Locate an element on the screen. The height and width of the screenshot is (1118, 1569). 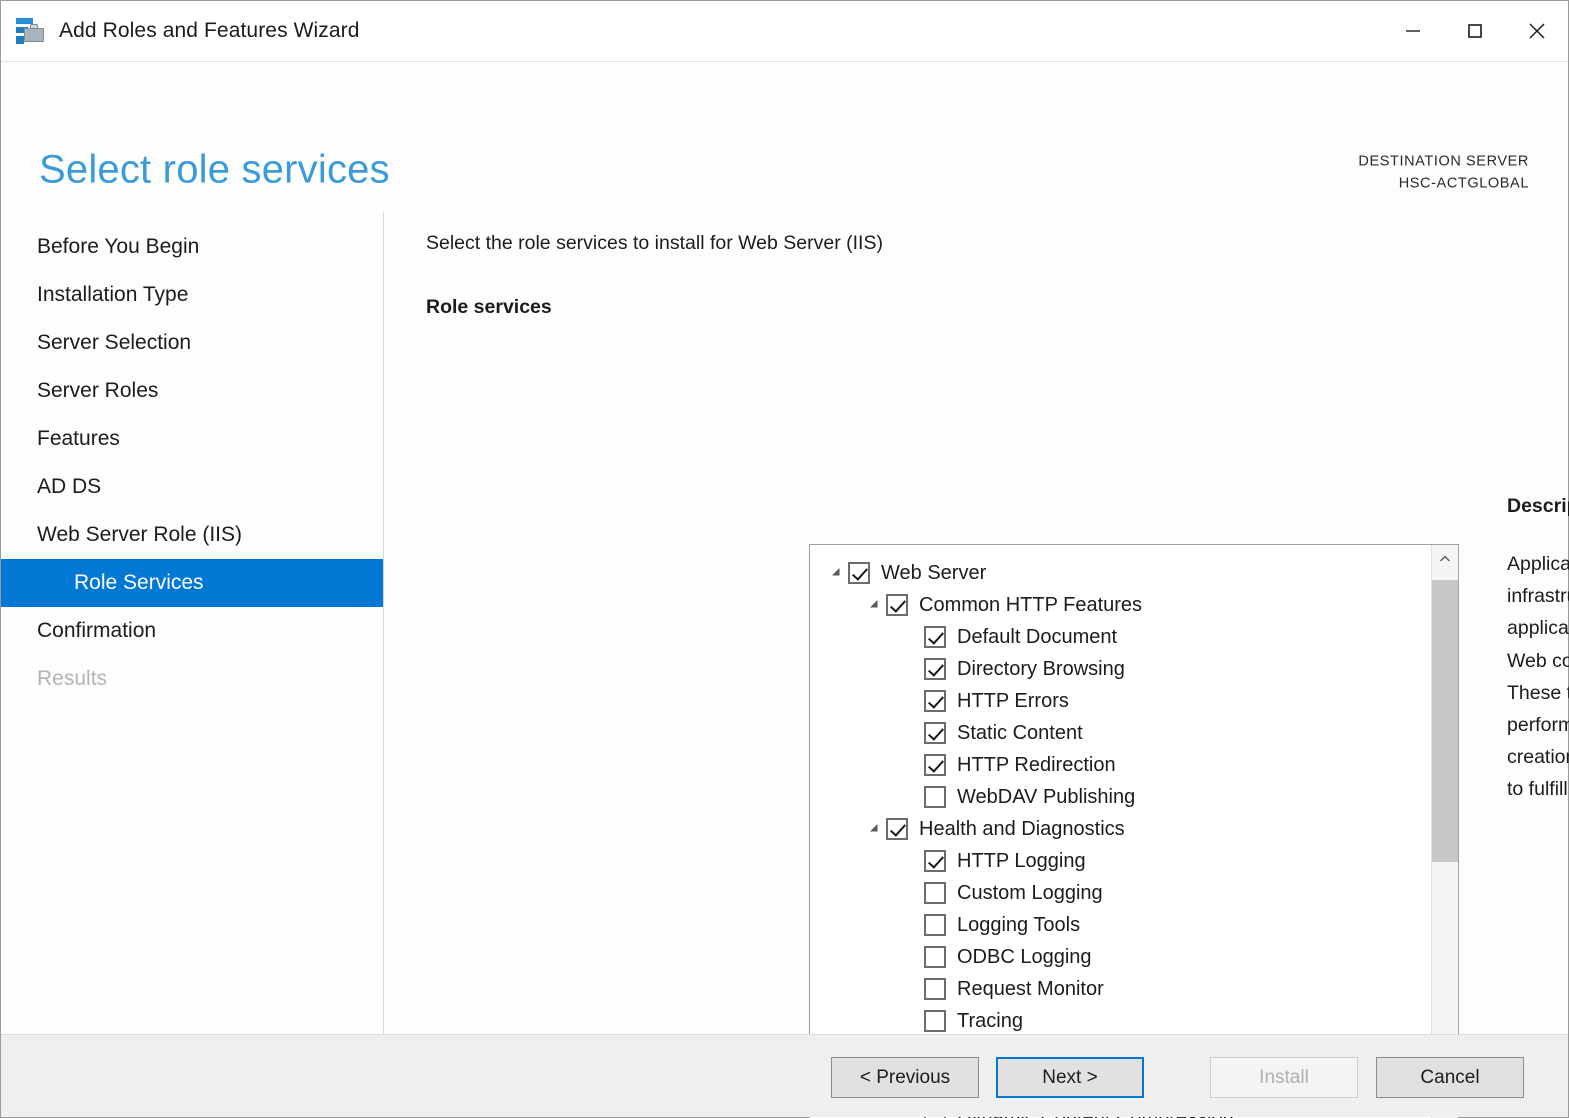
sidebar-item-label: Role Services is located at coordinates (139, 582).